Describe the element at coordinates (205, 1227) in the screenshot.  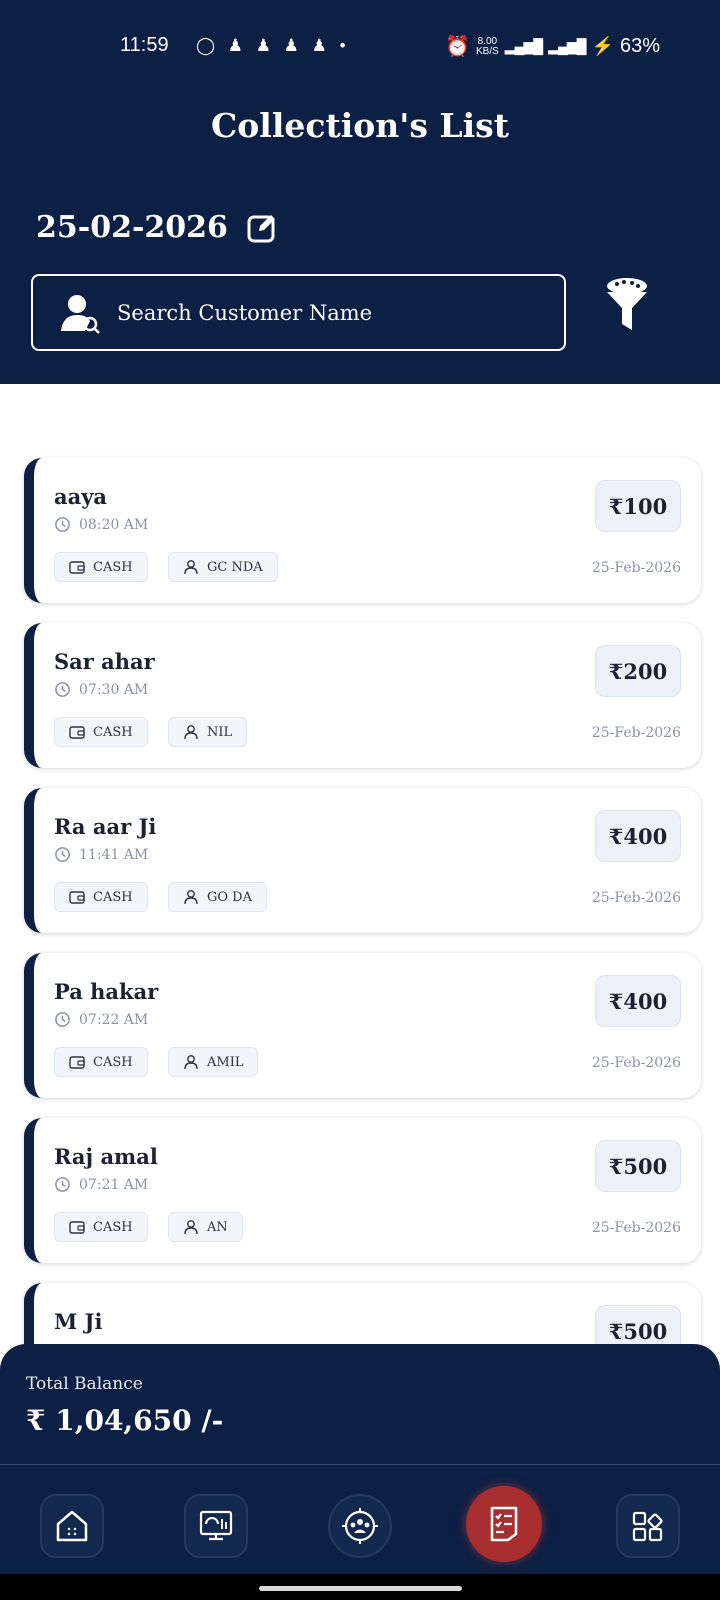
I see `agent-badge: AN` at that location.